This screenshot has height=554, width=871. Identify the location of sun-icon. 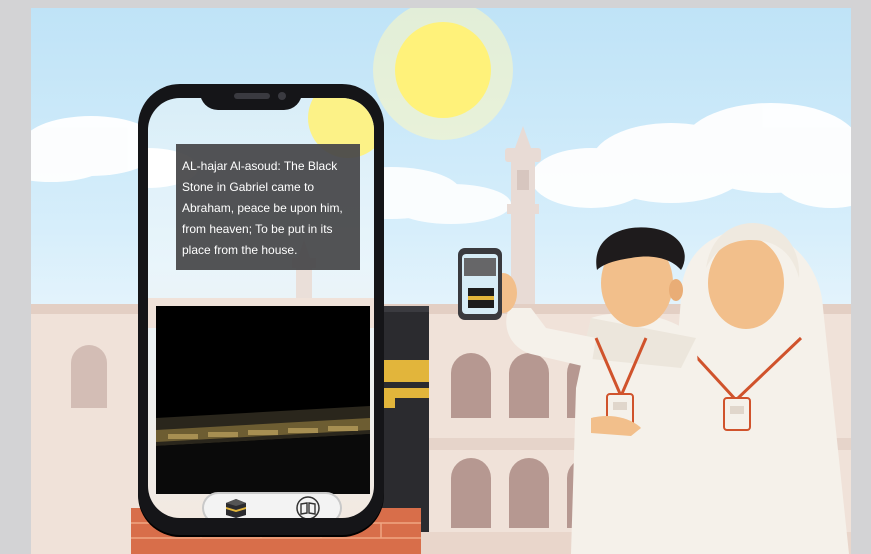
(443, 70).